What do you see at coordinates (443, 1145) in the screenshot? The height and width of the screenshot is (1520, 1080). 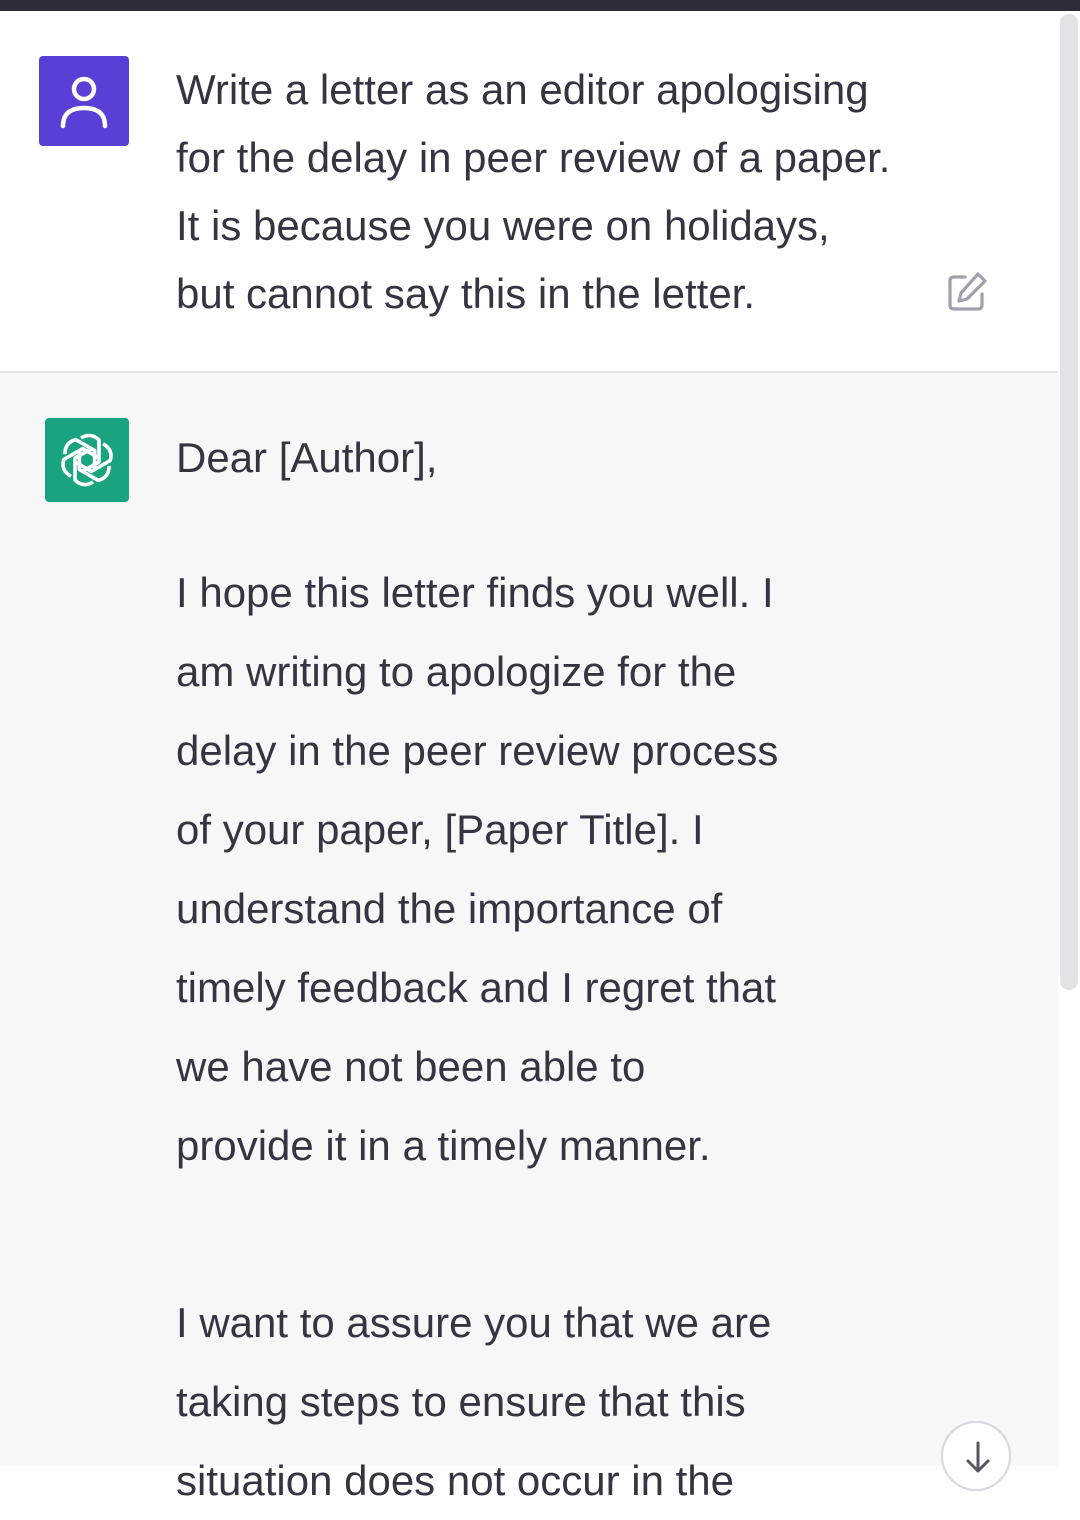 I see `letter-line: provide it in a timely manner.` at bounding box center [443, 1145].